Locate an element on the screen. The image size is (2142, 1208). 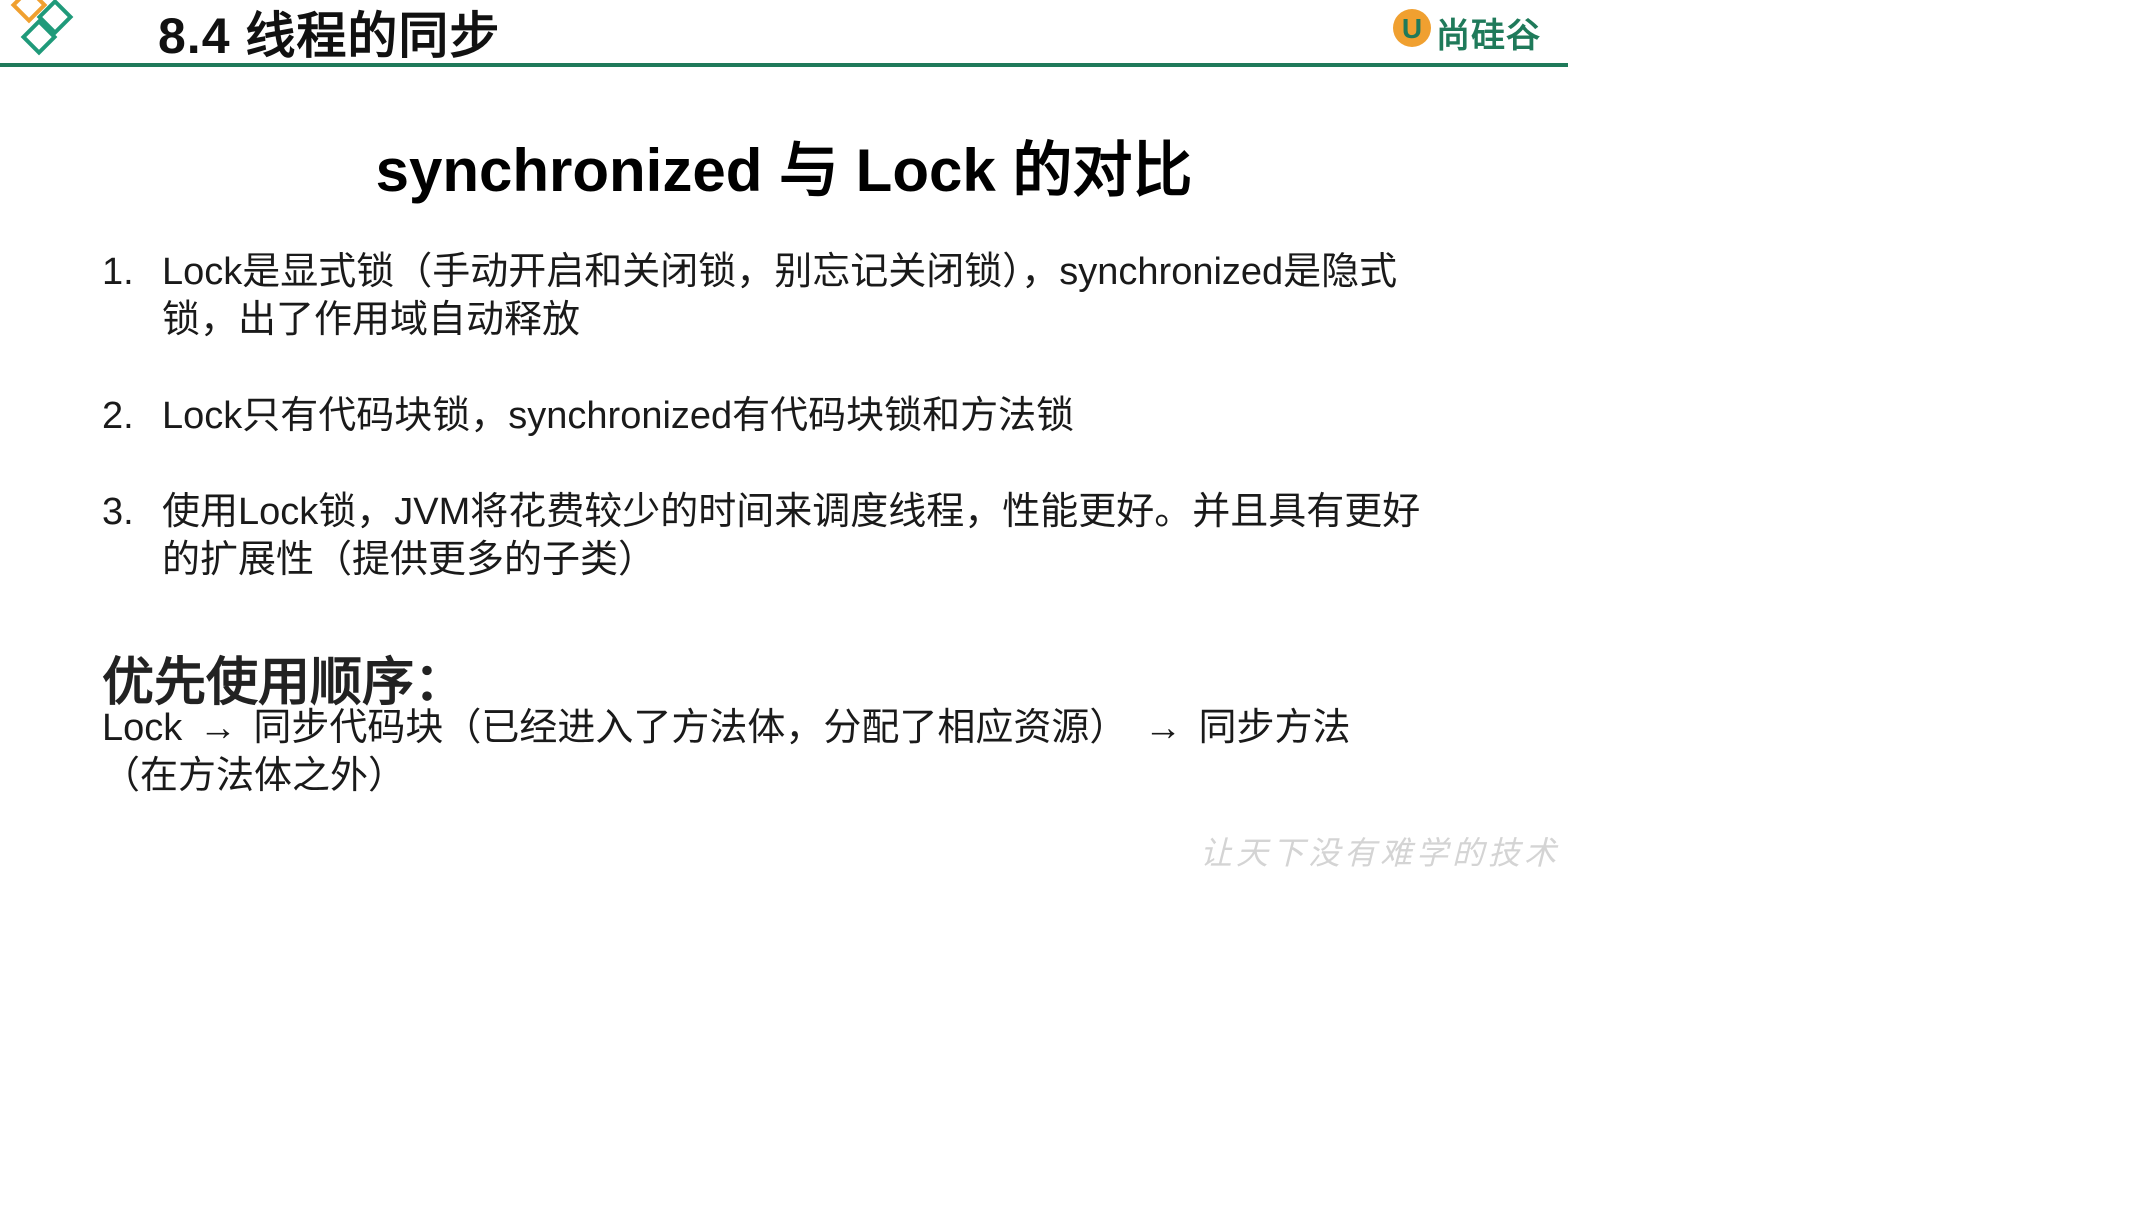
brand-name: 尚硅谷 is located at coordinates (1488, 36).